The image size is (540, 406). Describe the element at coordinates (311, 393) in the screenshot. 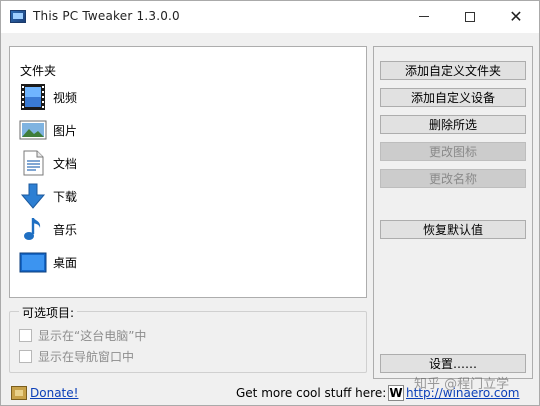

I see `more-stuff-text: Get more cool stuff here:` at that location.